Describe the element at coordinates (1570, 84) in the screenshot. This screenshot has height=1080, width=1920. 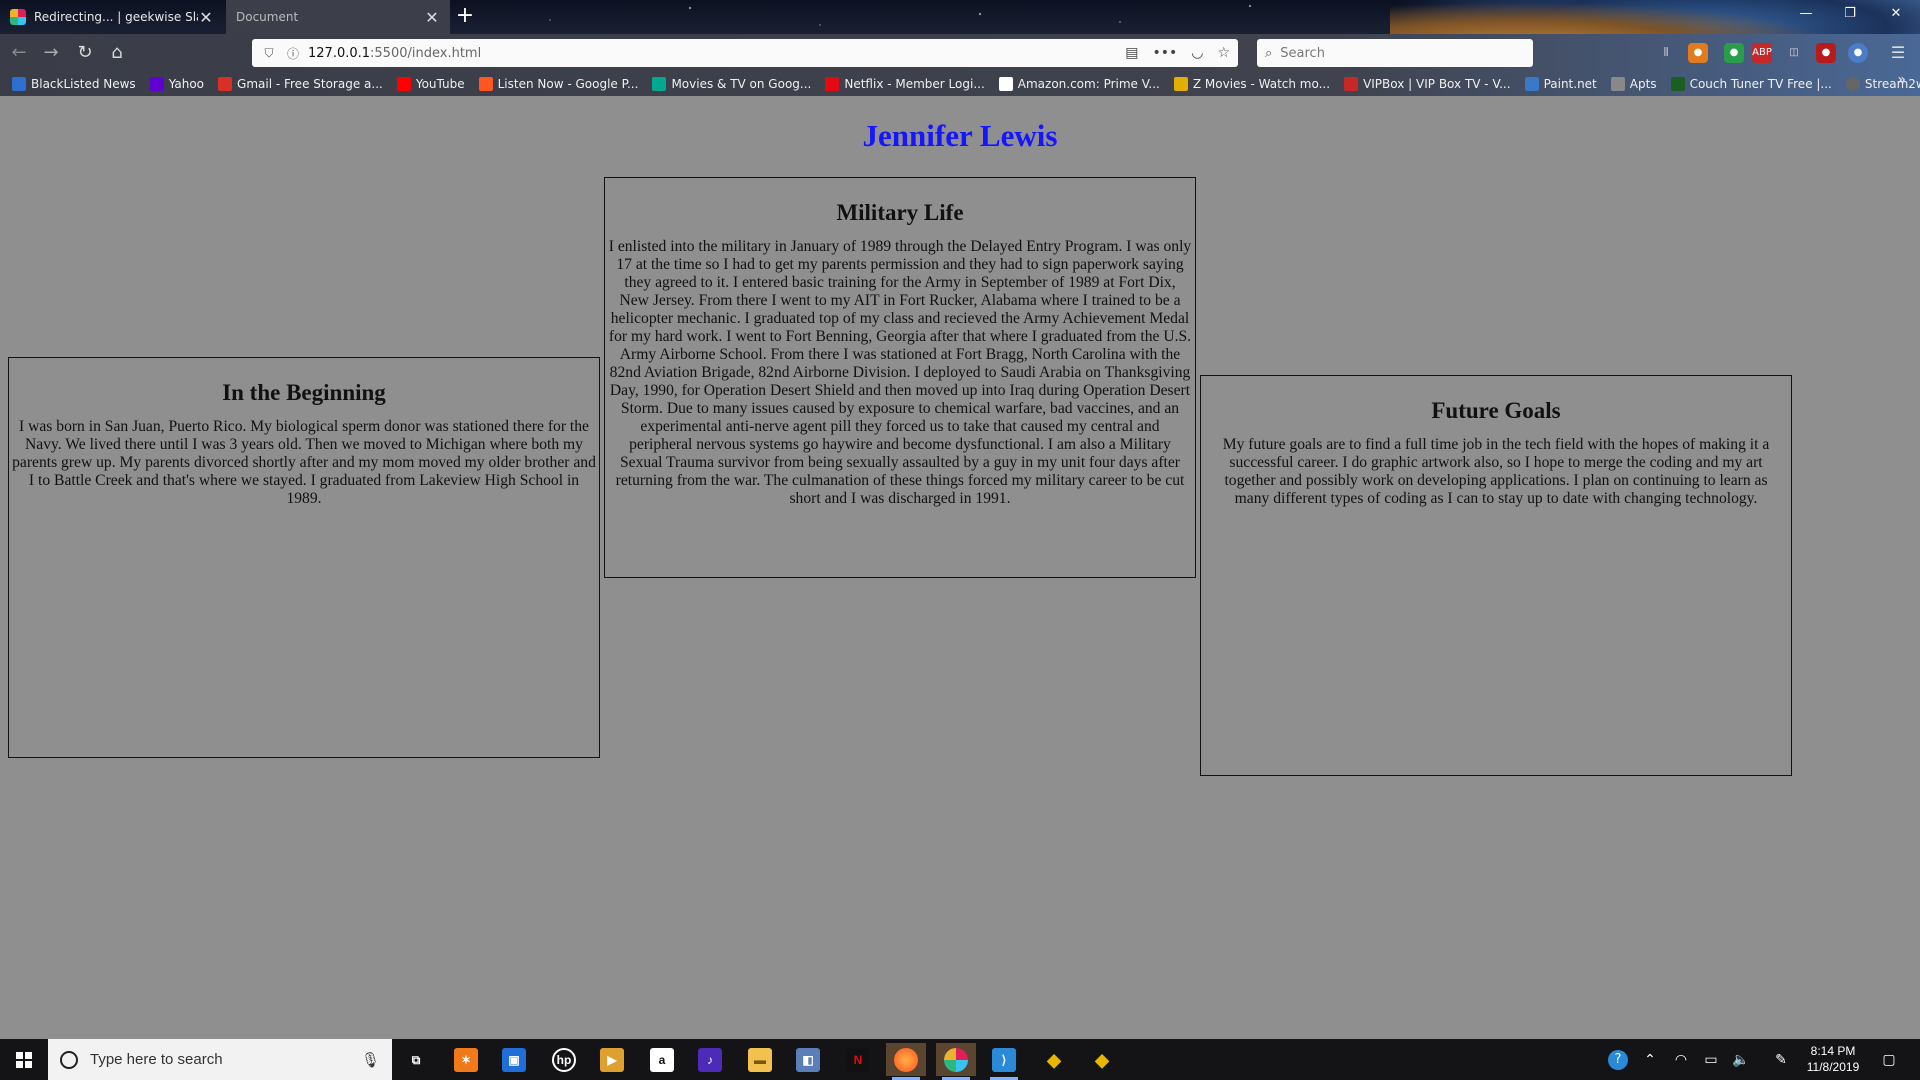
I see `bookmark-label: Paint.net` at that location.